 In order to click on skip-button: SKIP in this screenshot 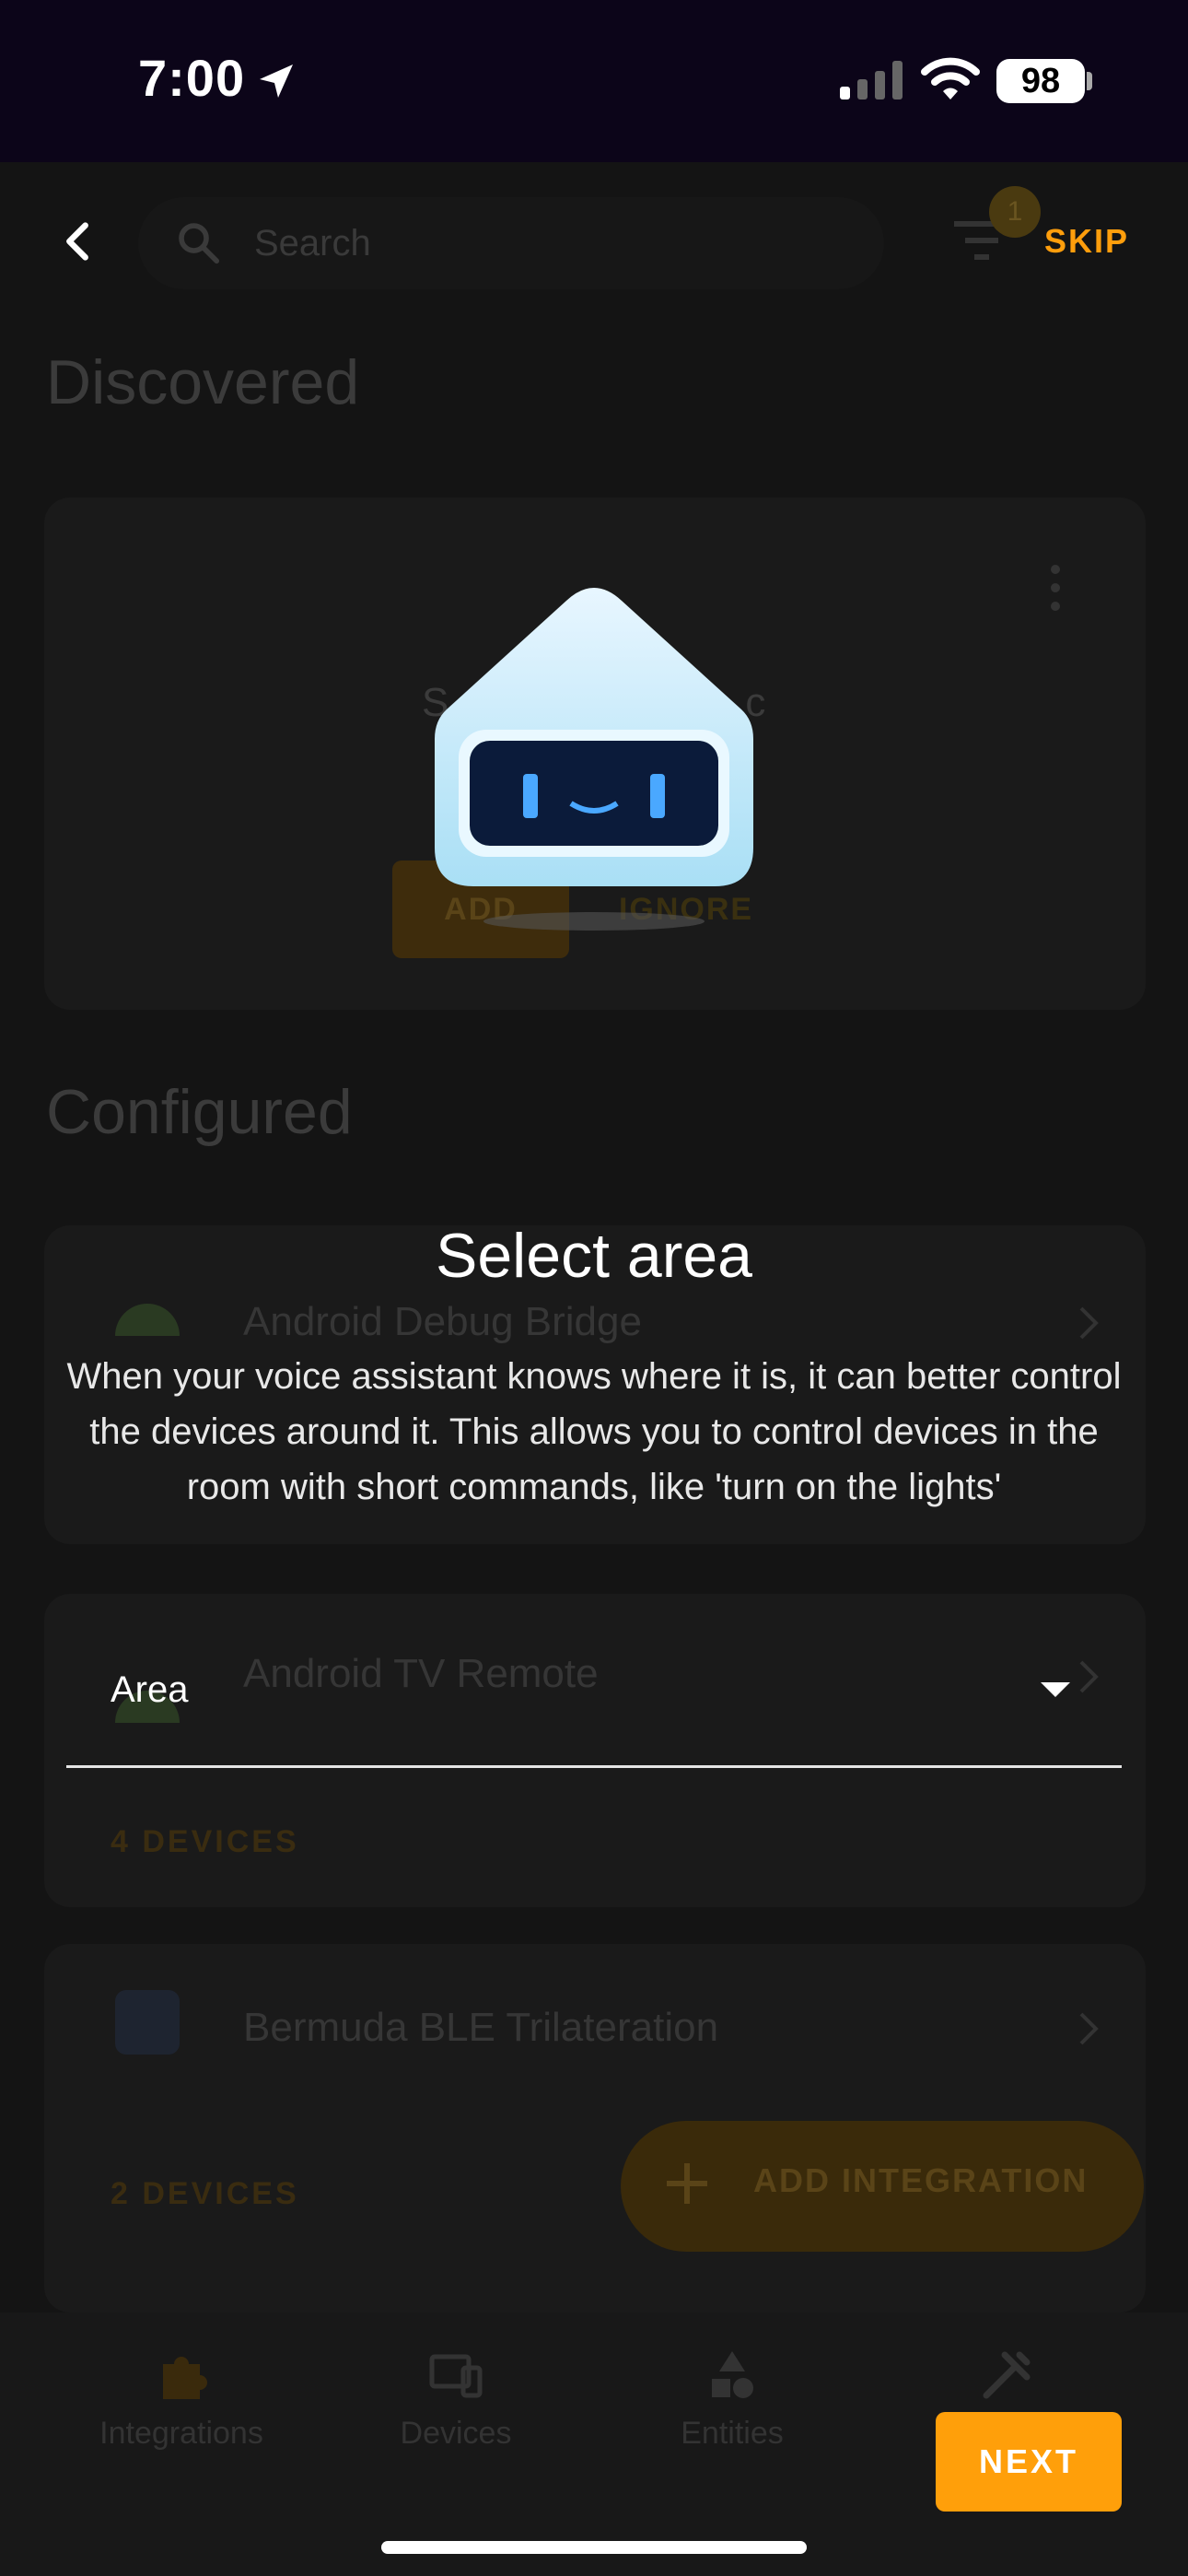, I will do `click(1086, 241)`.